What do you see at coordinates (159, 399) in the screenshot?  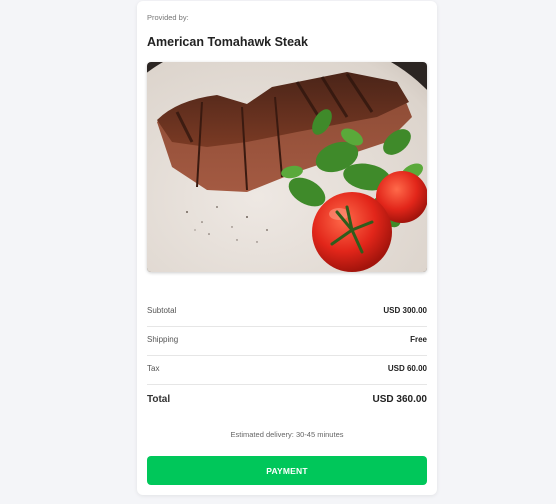 I see `total-label: Total` at bounding box center [159, 399].